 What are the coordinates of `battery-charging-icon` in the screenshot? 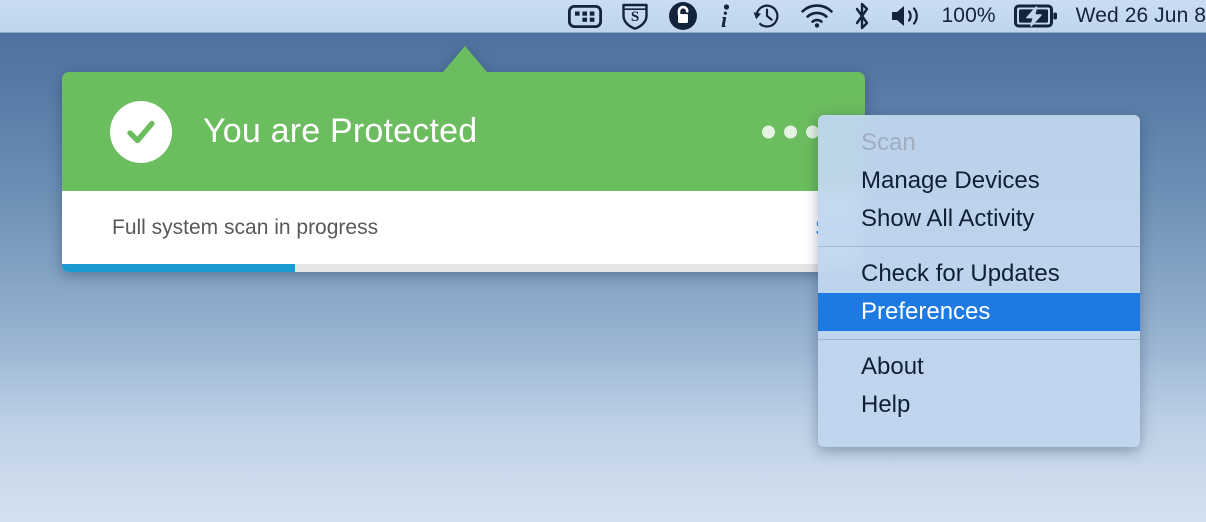 It's located at (1036, 16).